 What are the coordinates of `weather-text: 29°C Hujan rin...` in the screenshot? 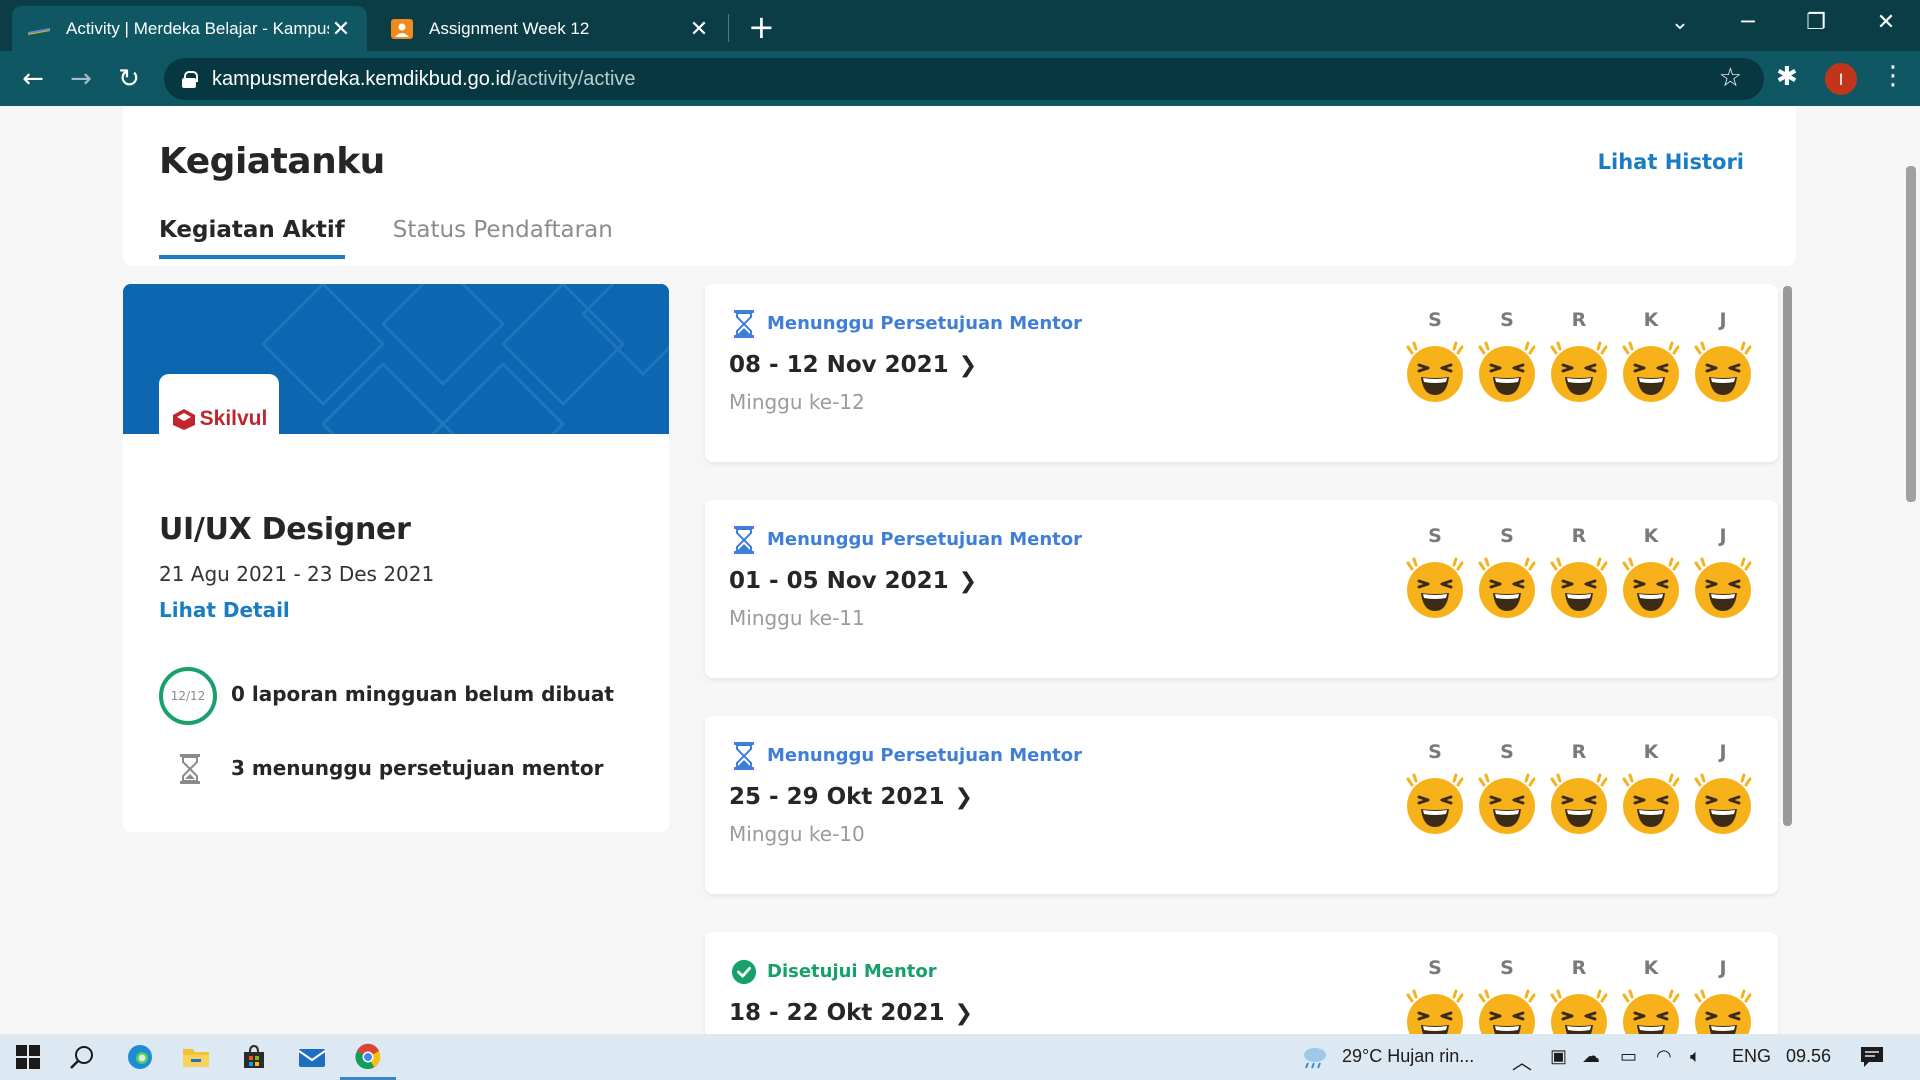 It's located at (1408, 1056).